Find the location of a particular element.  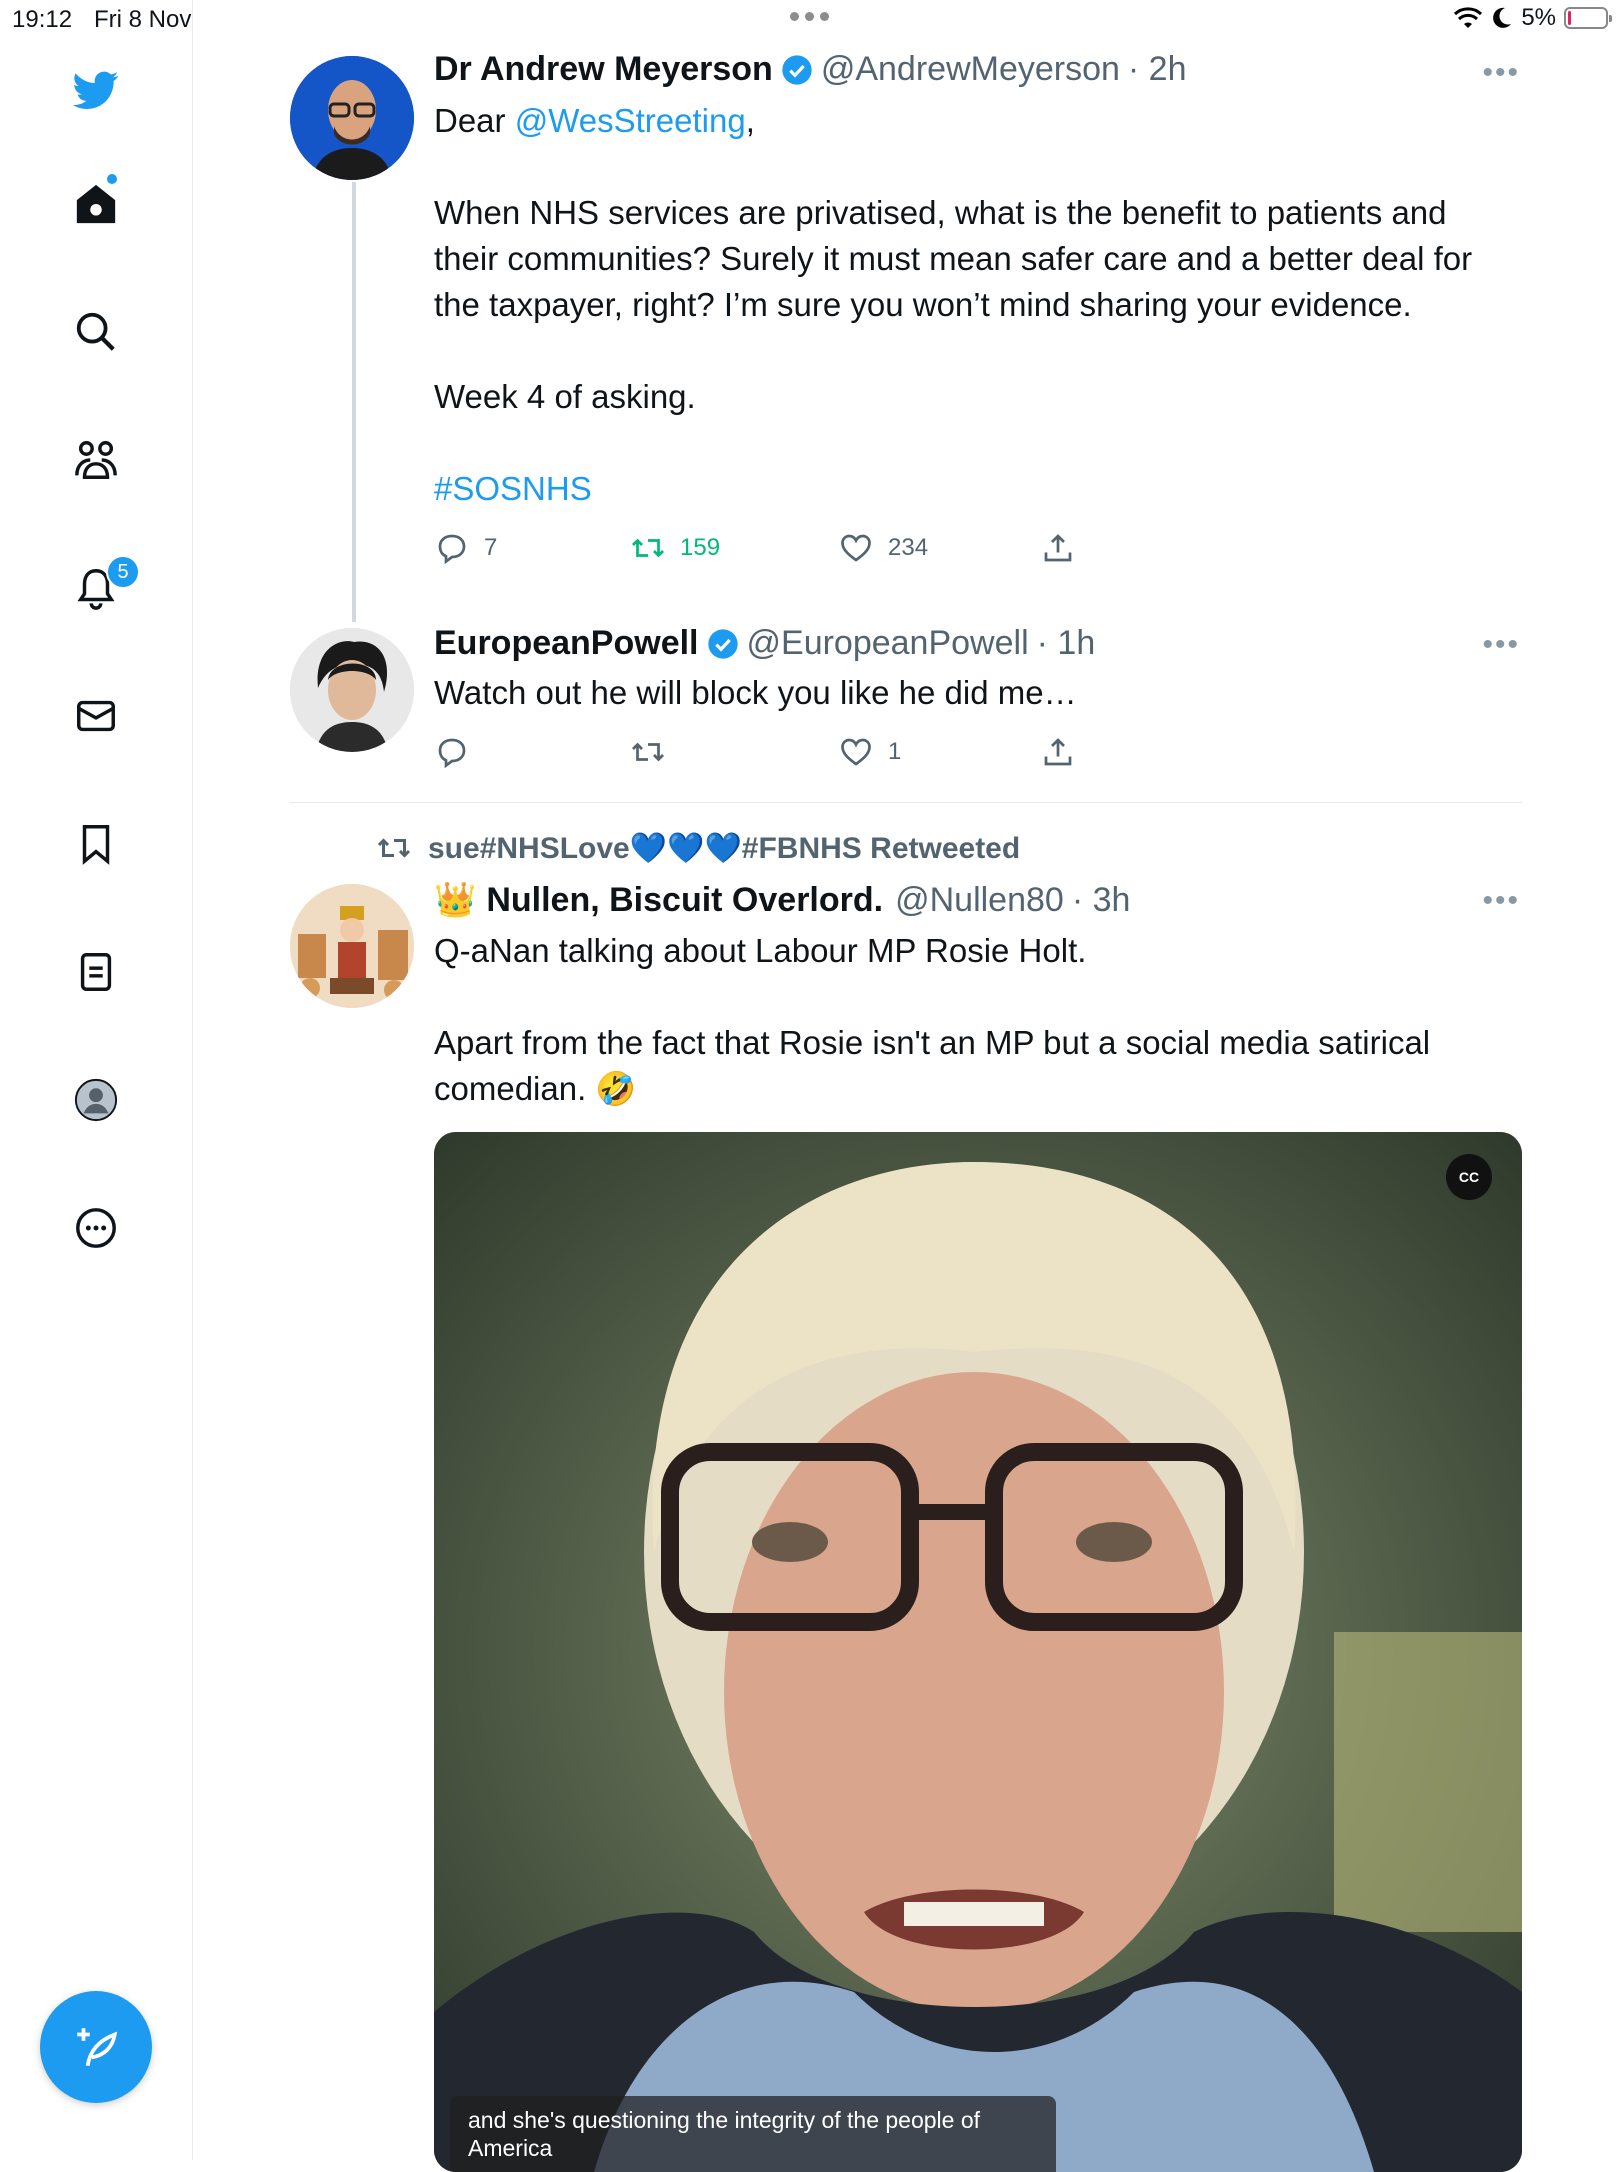

hashtag-link: #SOSNHS is located at coordinates (974, 489).